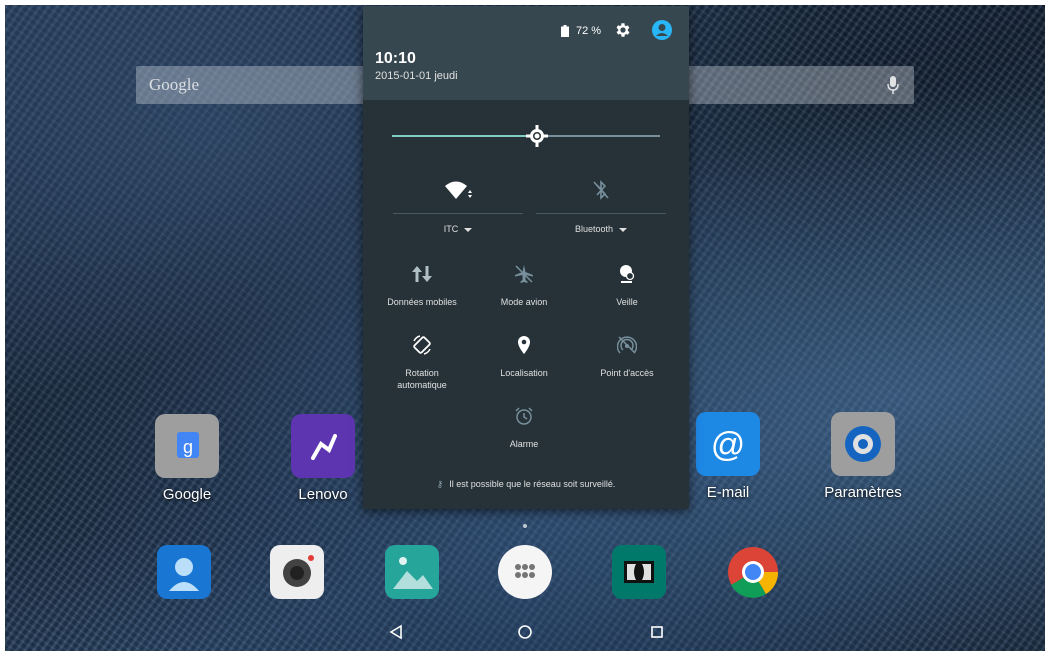  I want to click on bluetooth-label: Bluetooth, so click(594, 229).